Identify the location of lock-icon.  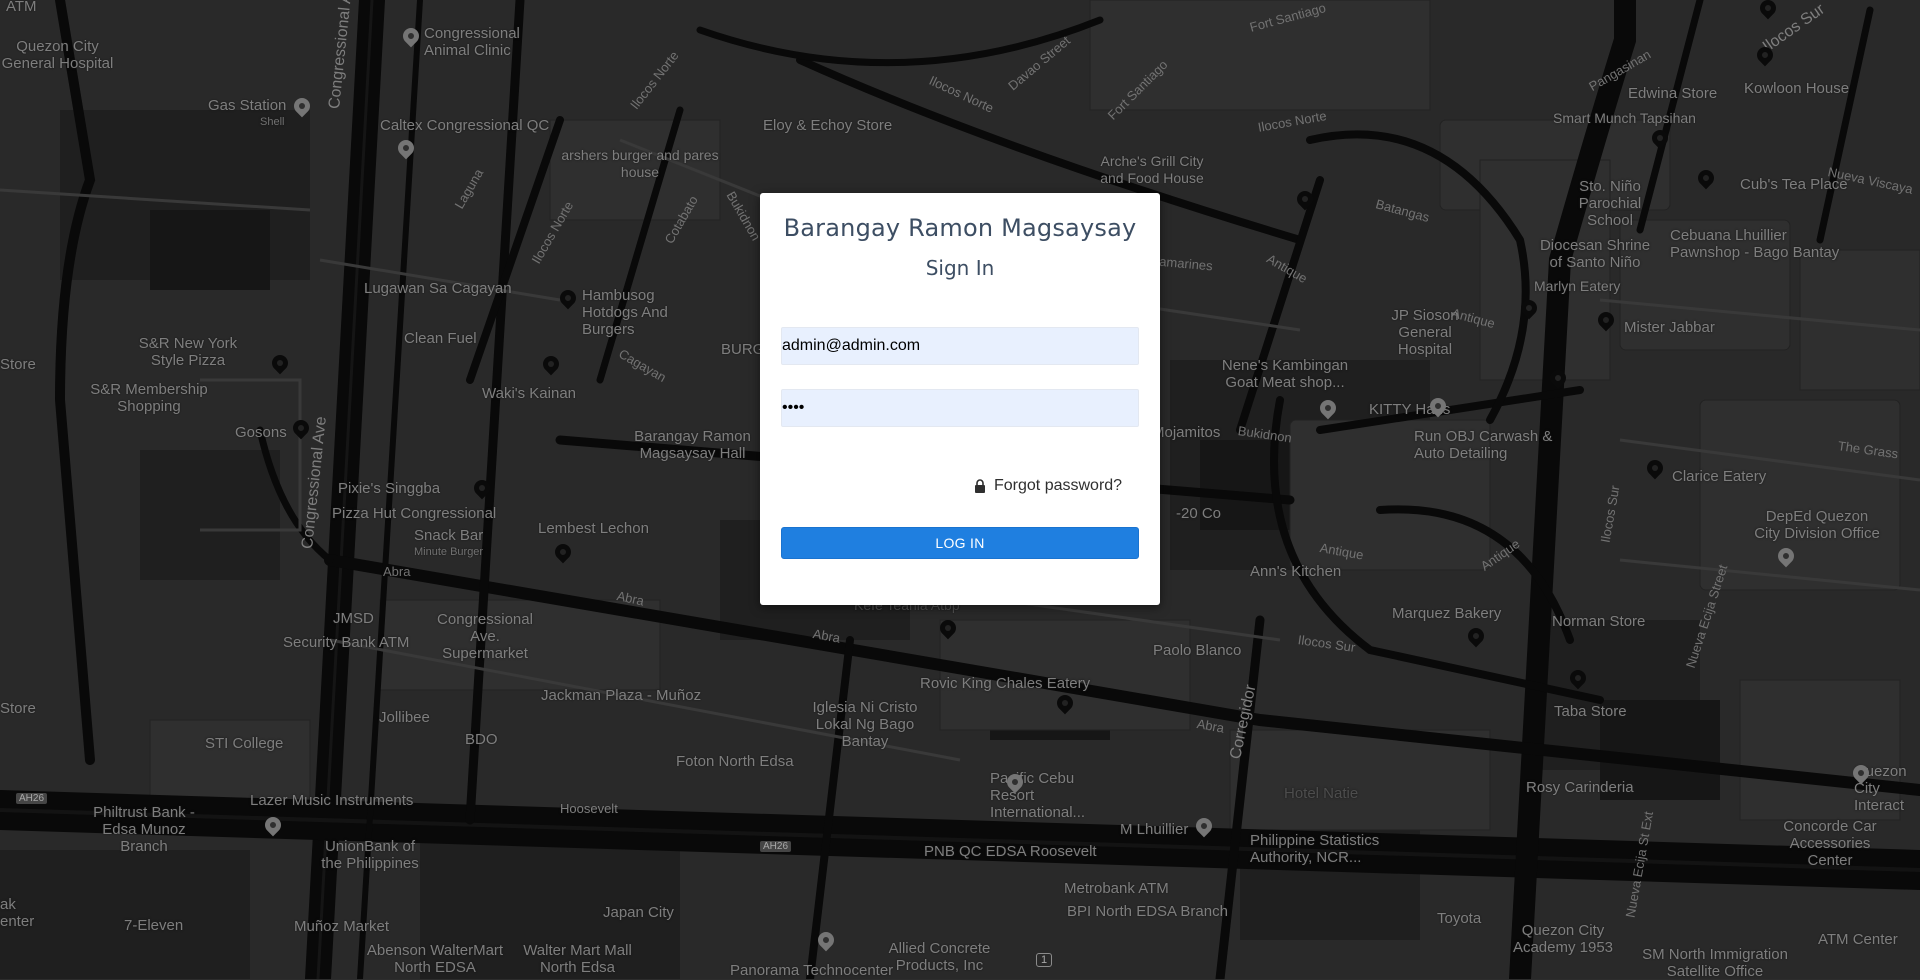
(980, 486).